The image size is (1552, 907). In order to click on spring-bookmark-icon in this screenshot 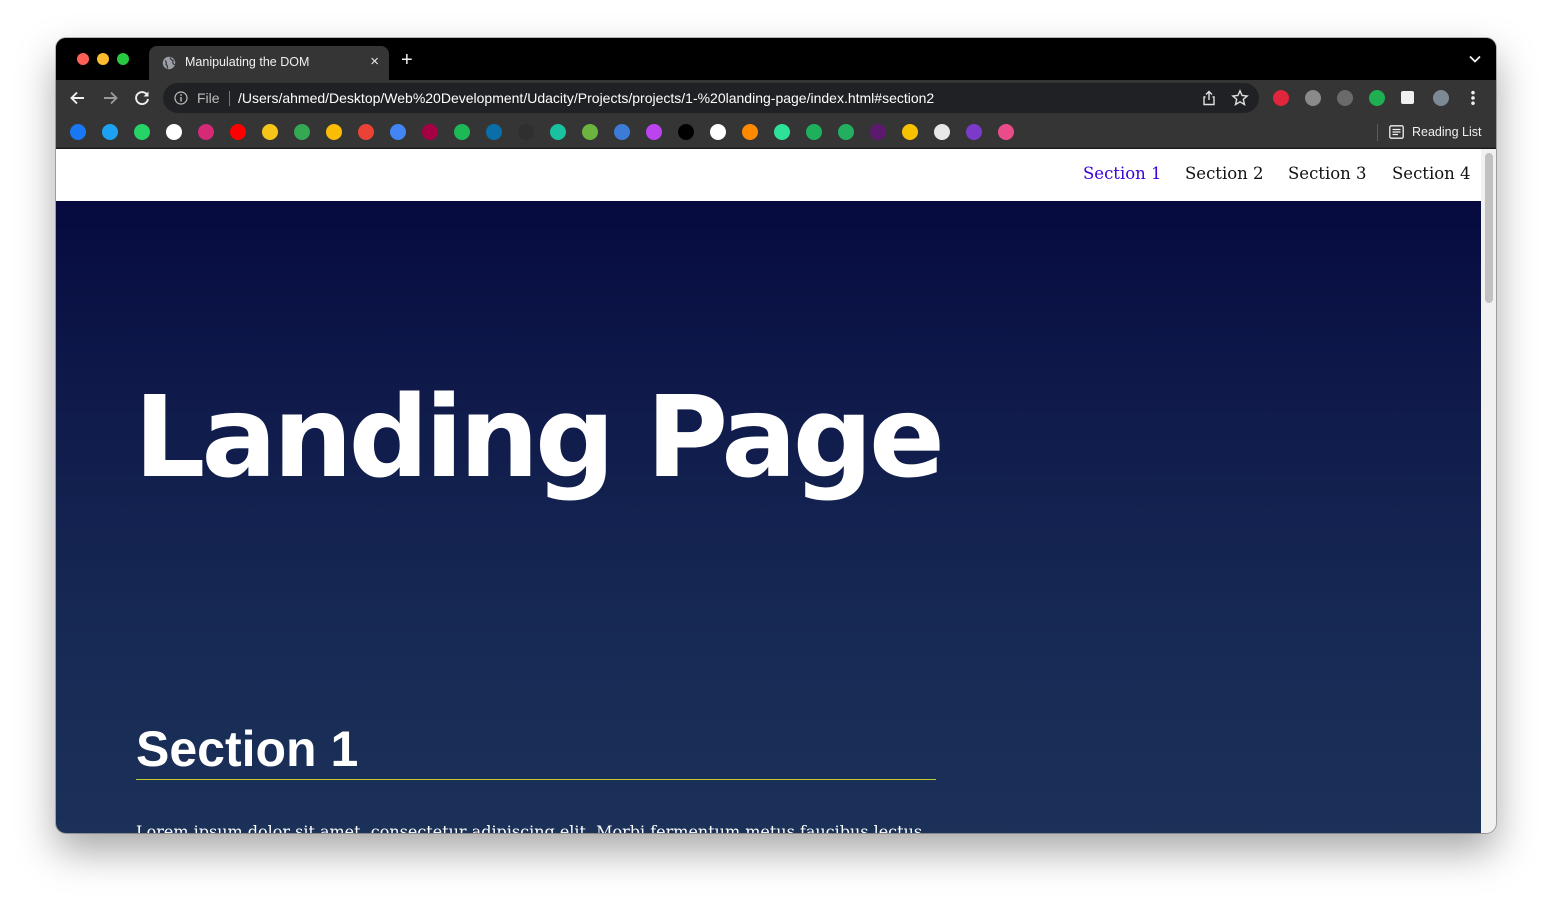, I will do `click(590, 132)`.